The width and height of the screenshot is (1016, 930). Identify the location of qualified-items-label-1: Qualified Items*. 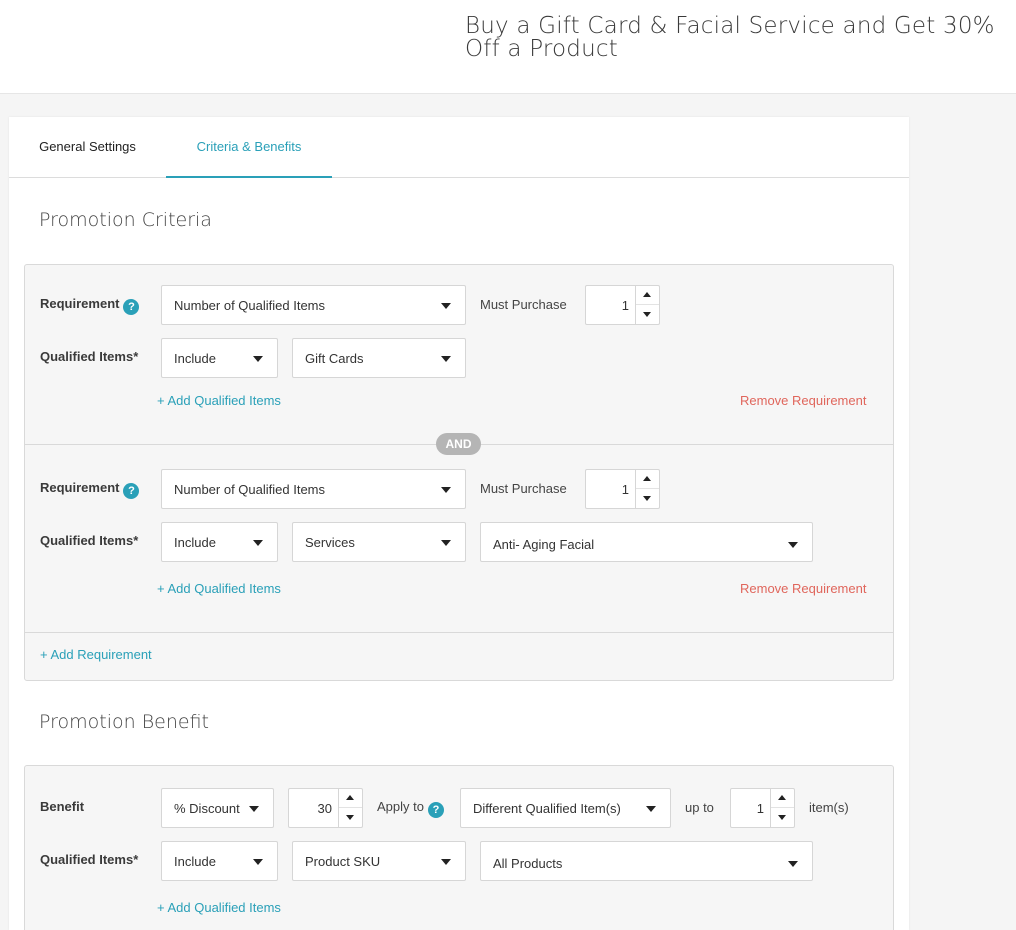
(89, 356).